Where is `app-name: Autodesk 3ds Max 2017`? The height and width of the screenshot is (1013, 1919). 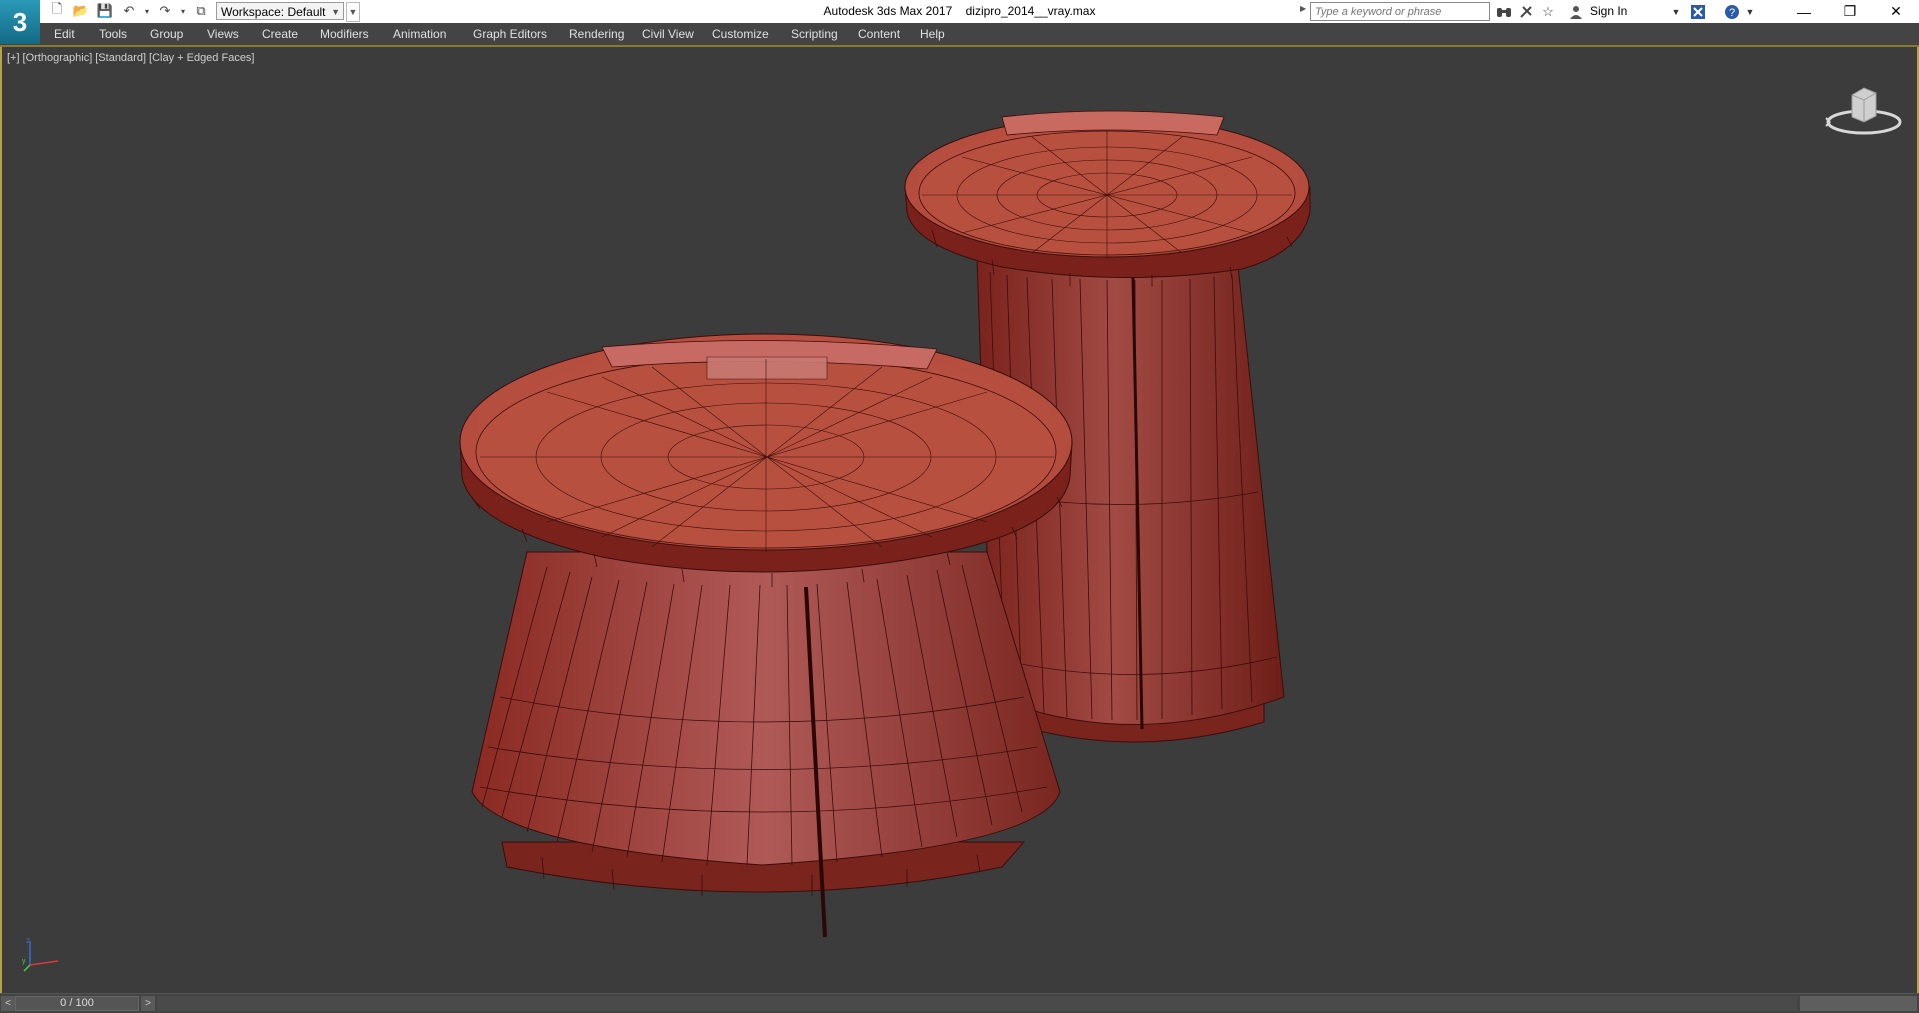
app-name: Autodesk 3ds Max 2017 is located at coordinates (888, 11).